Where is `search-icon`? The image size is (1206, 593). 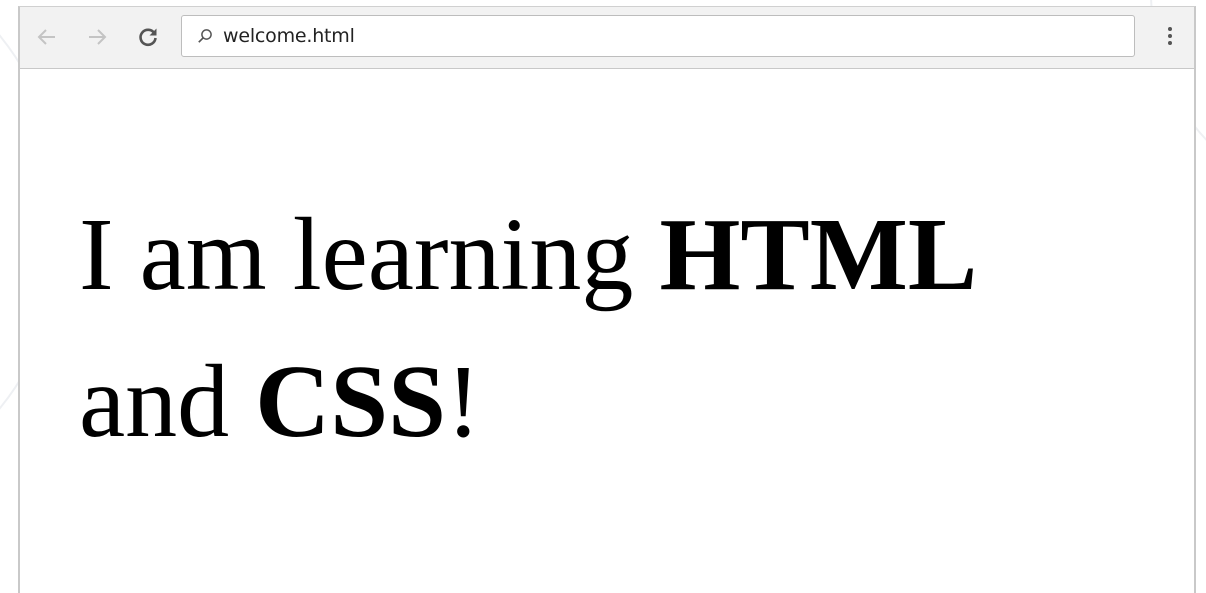 search-icon is located at coordinates (205, 36).